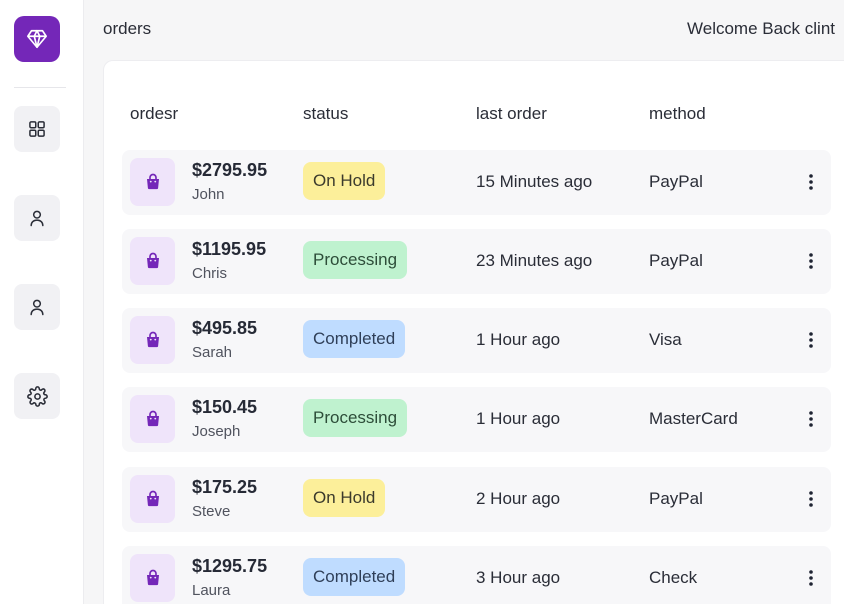 The image size is (844, 604). I want to click on column-header-method: method, so click(677, 113).